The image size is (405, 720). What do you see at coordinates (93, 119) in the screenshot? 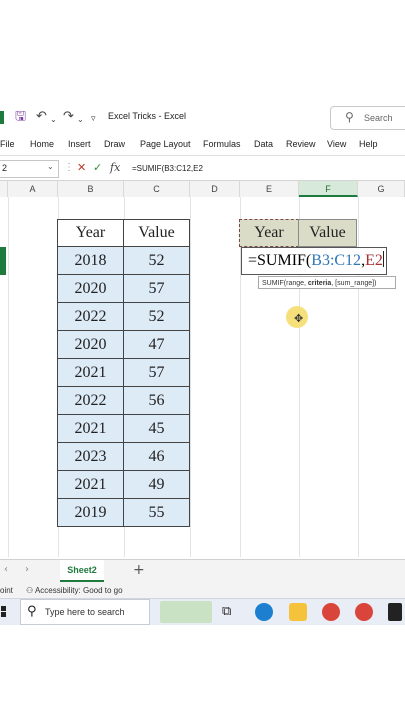
I see `customize-toolbar-icon: ▿` at bounding box center [93, 119].